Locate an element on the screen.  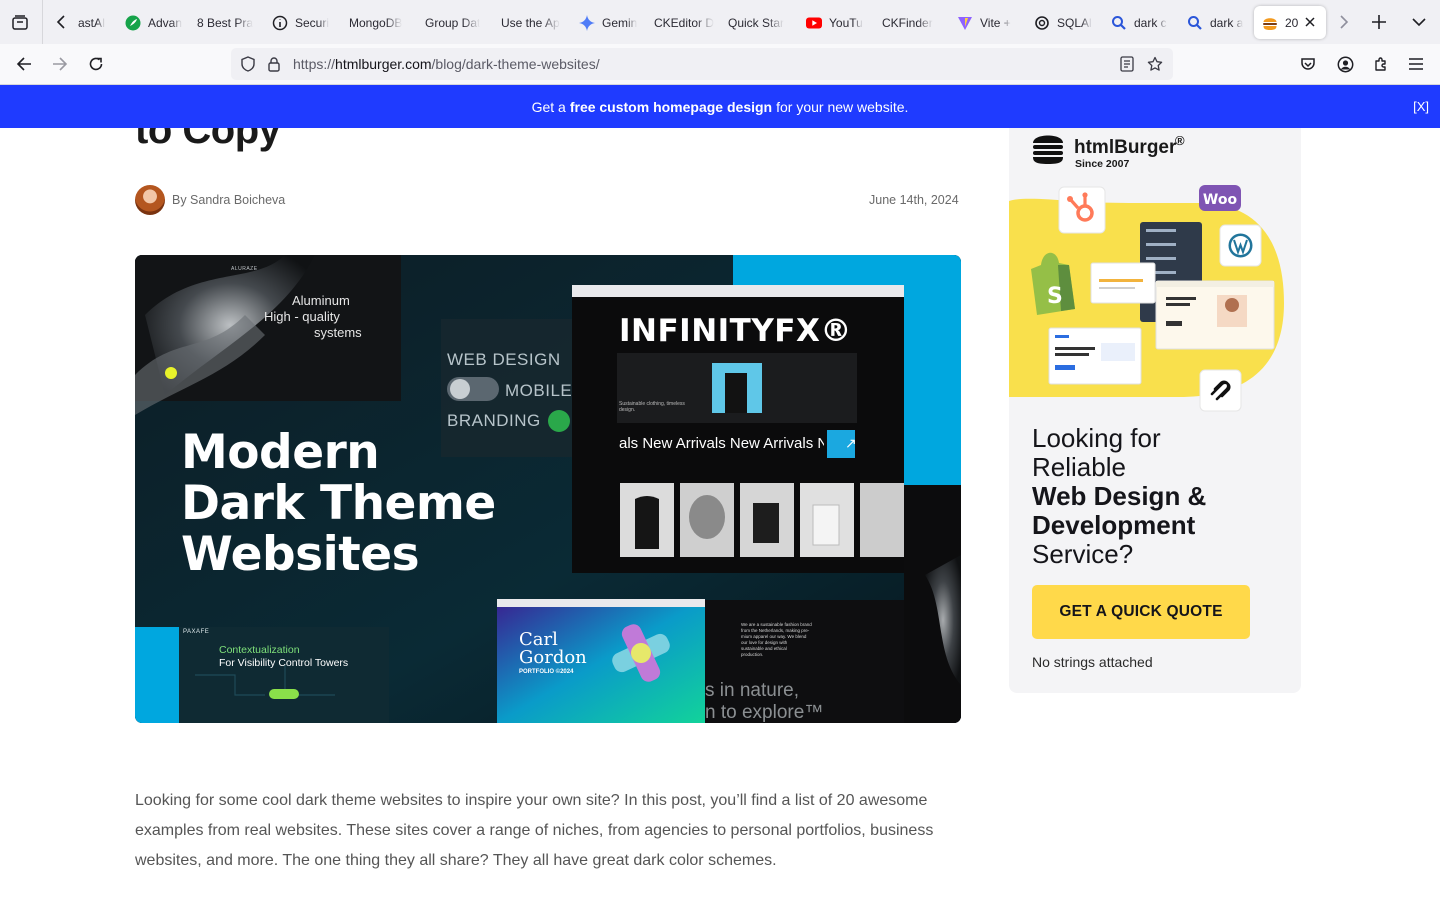
firefox-view-icon is located at coordinates (20, 23).